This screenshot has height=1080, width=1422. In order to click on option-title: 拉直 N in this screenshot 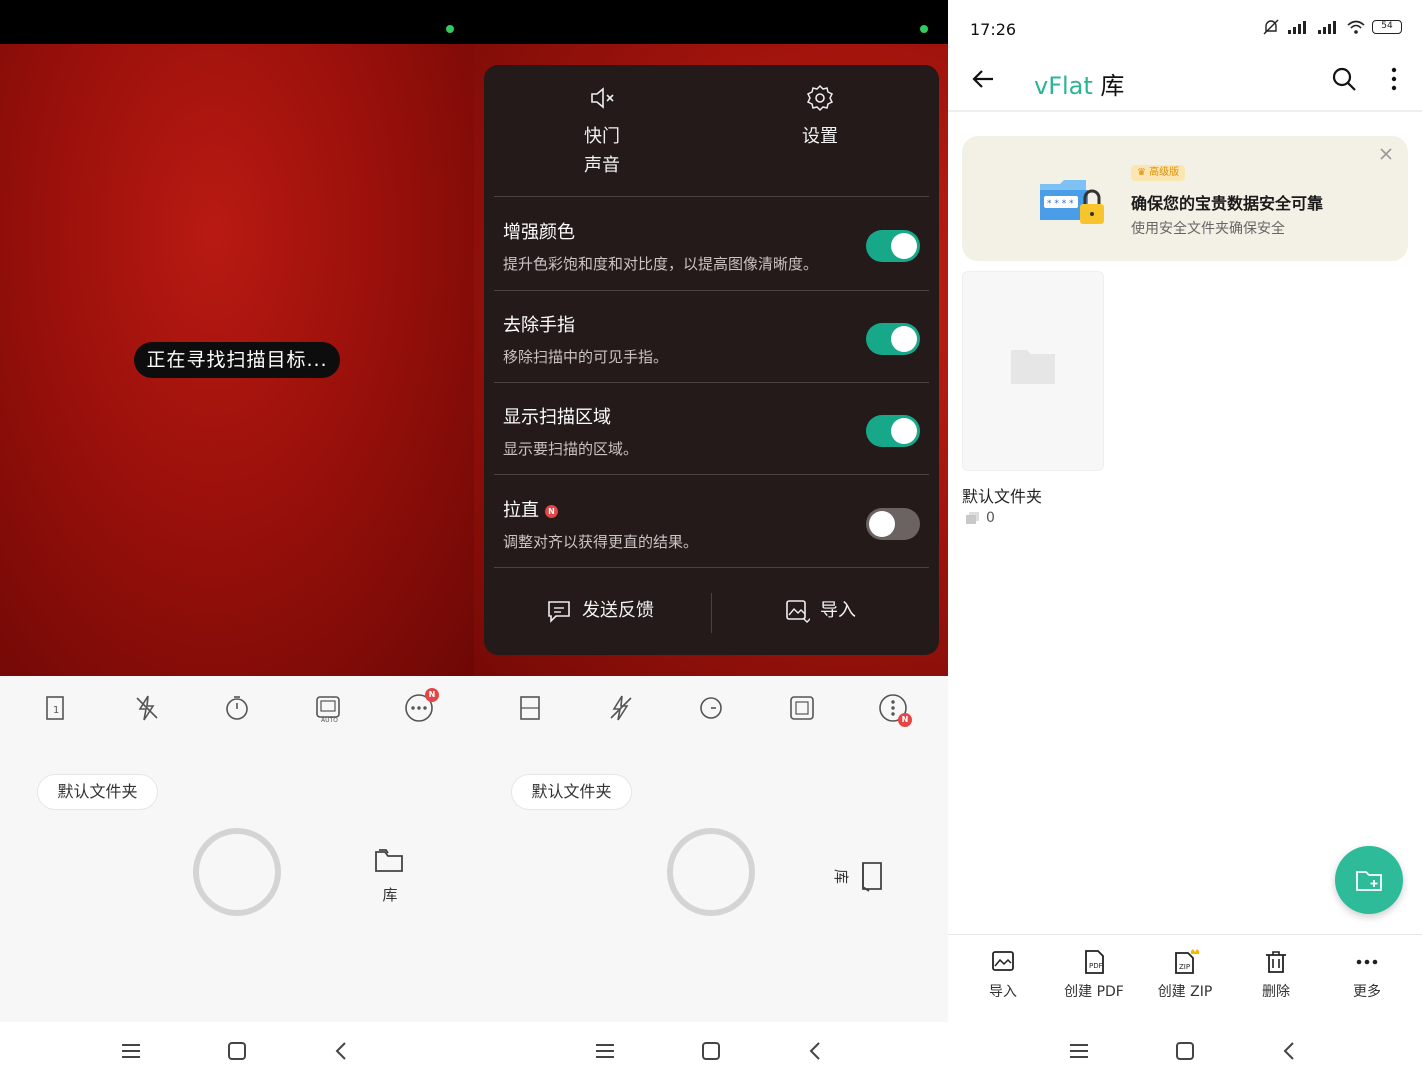, I will do `click(530, 509)`.